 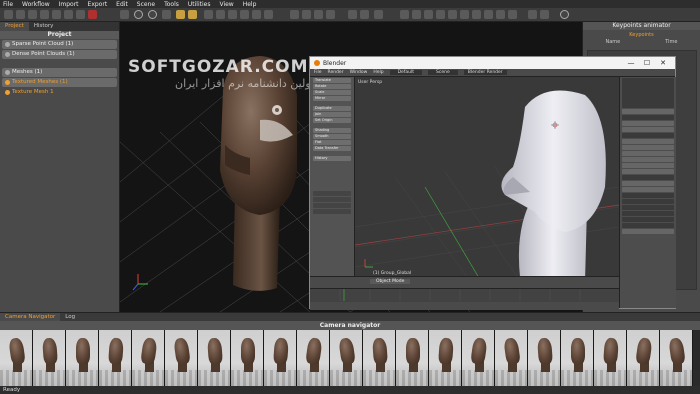 What do you see at coordinates (56, 14) in the screenshot?
I see `export-icon` at bounding box center [56, 14].